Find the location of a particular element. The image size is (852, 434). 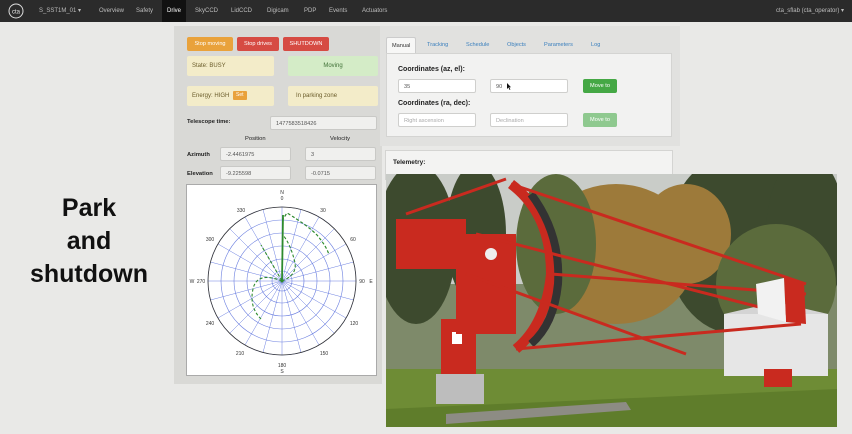

energy-label: Energy: HIGH is located at coordinates (211, 96).